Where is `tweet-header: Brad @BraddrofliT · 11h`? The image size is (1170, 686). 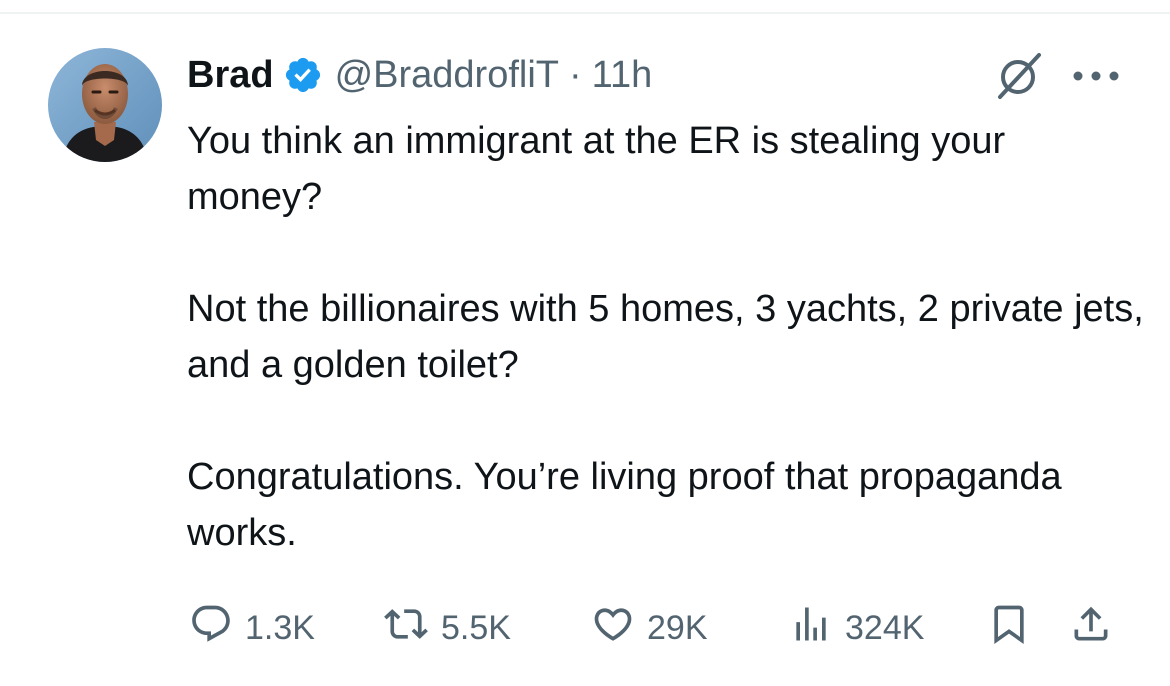
tweet-header: Brad @BraddrofliT · 11h is located at coordinates (419, 75).